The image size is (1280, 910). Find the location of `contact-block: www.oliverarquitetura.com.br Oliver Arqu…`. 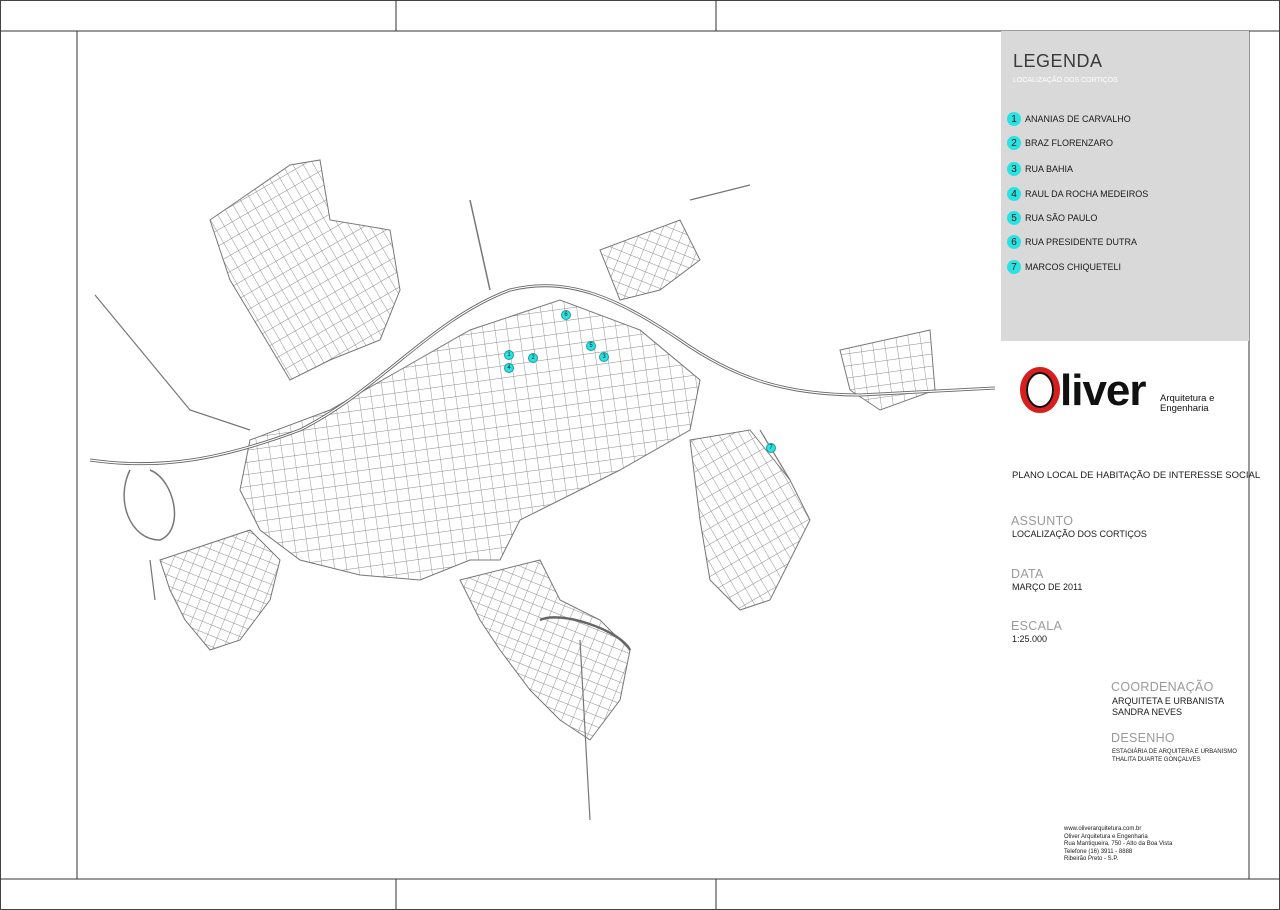

contact-block: www.oliverarquitetura.com.br Oliver Arqu… is located at coordinates (1118, 845).